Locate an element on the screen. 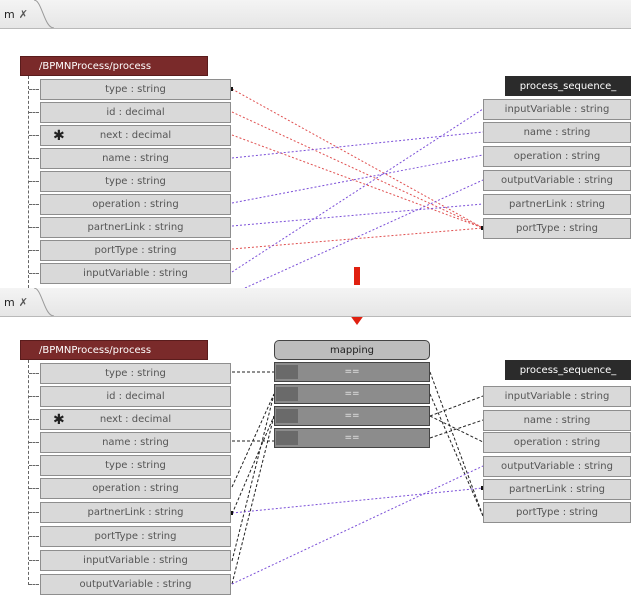 This screenshot has width=631, height=599. source-field-outputvariable: outputVariable : string is located at coordinates (135, 584).